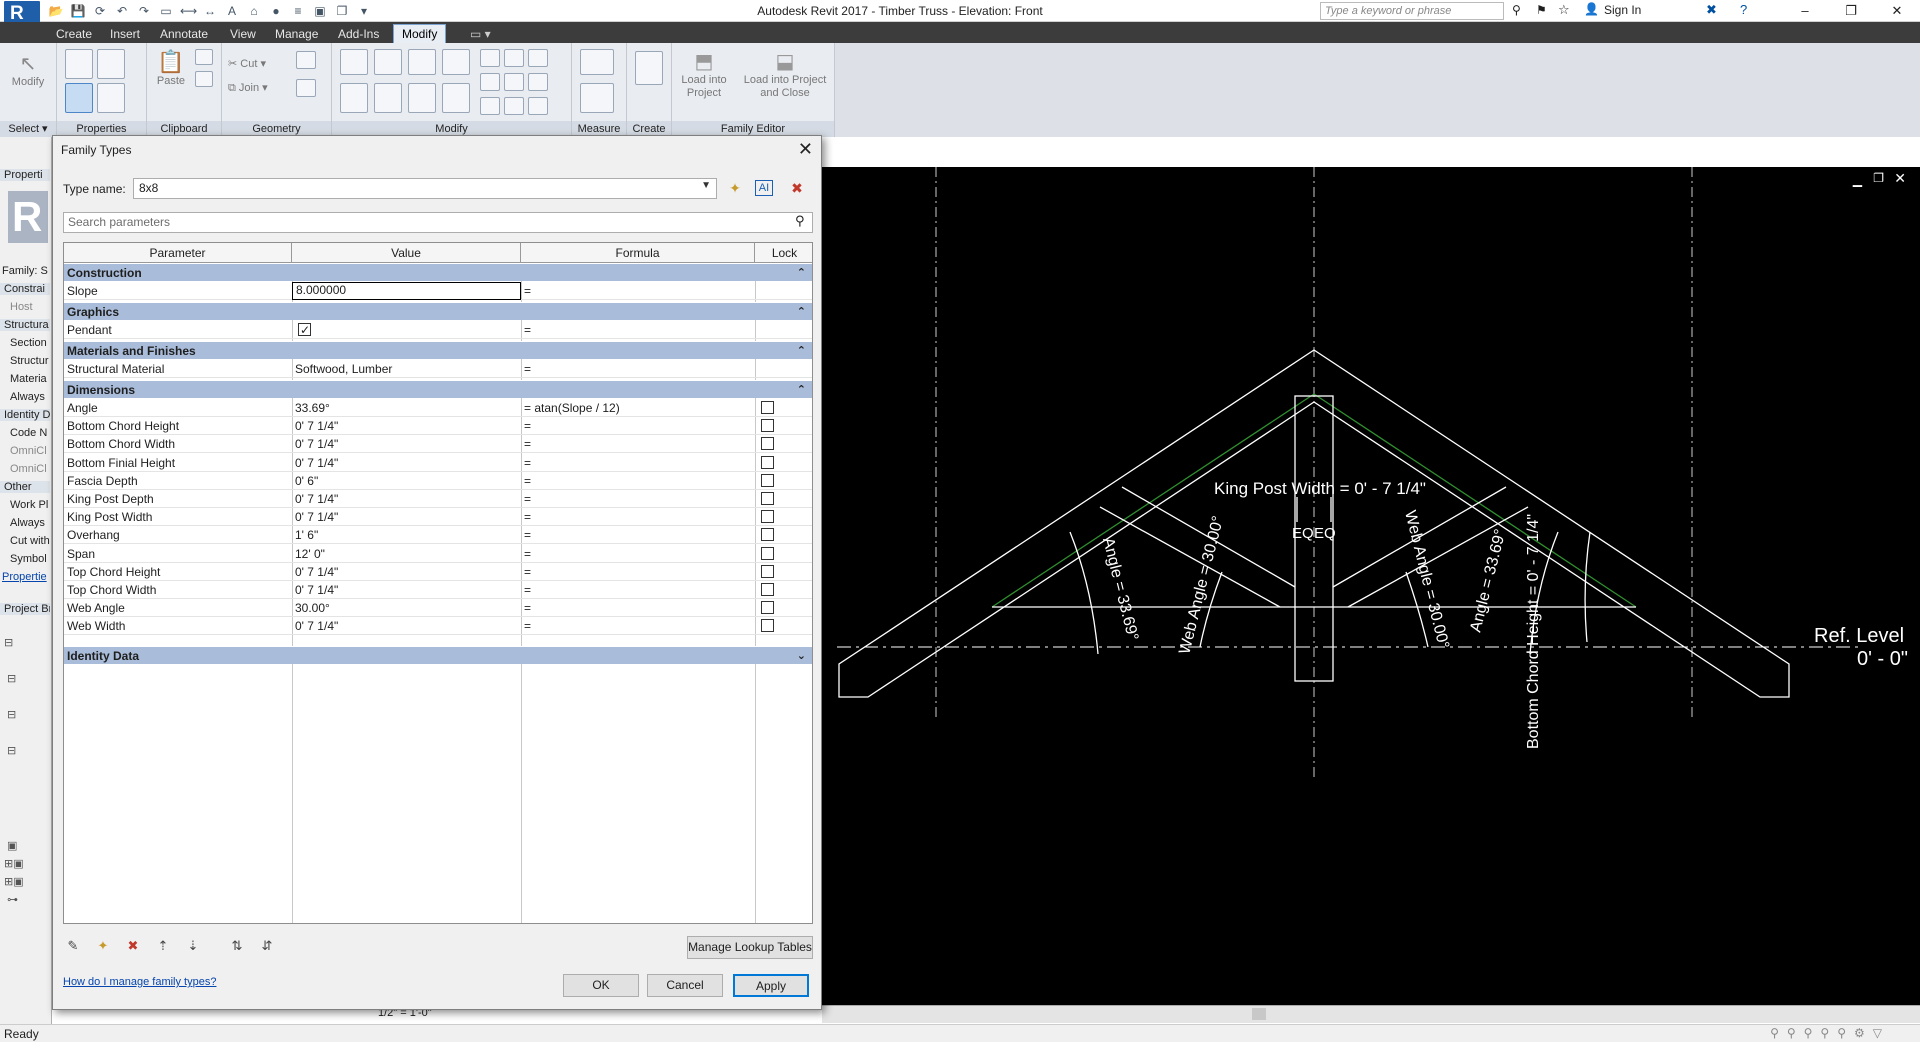 The image size is (1920, 1042). What do you see at coordinates (490, 106) in the screenshot?
I see `trim-single-icon` at bounding box center [490, 106].